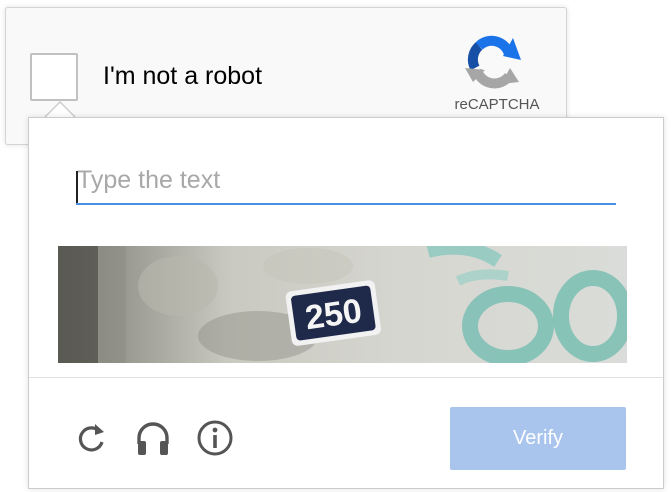 The height and width of the screenshot is (492, 672). Describe the element at coordinates (91, 438) in the screenshot. I see `reload-icon` at that location.